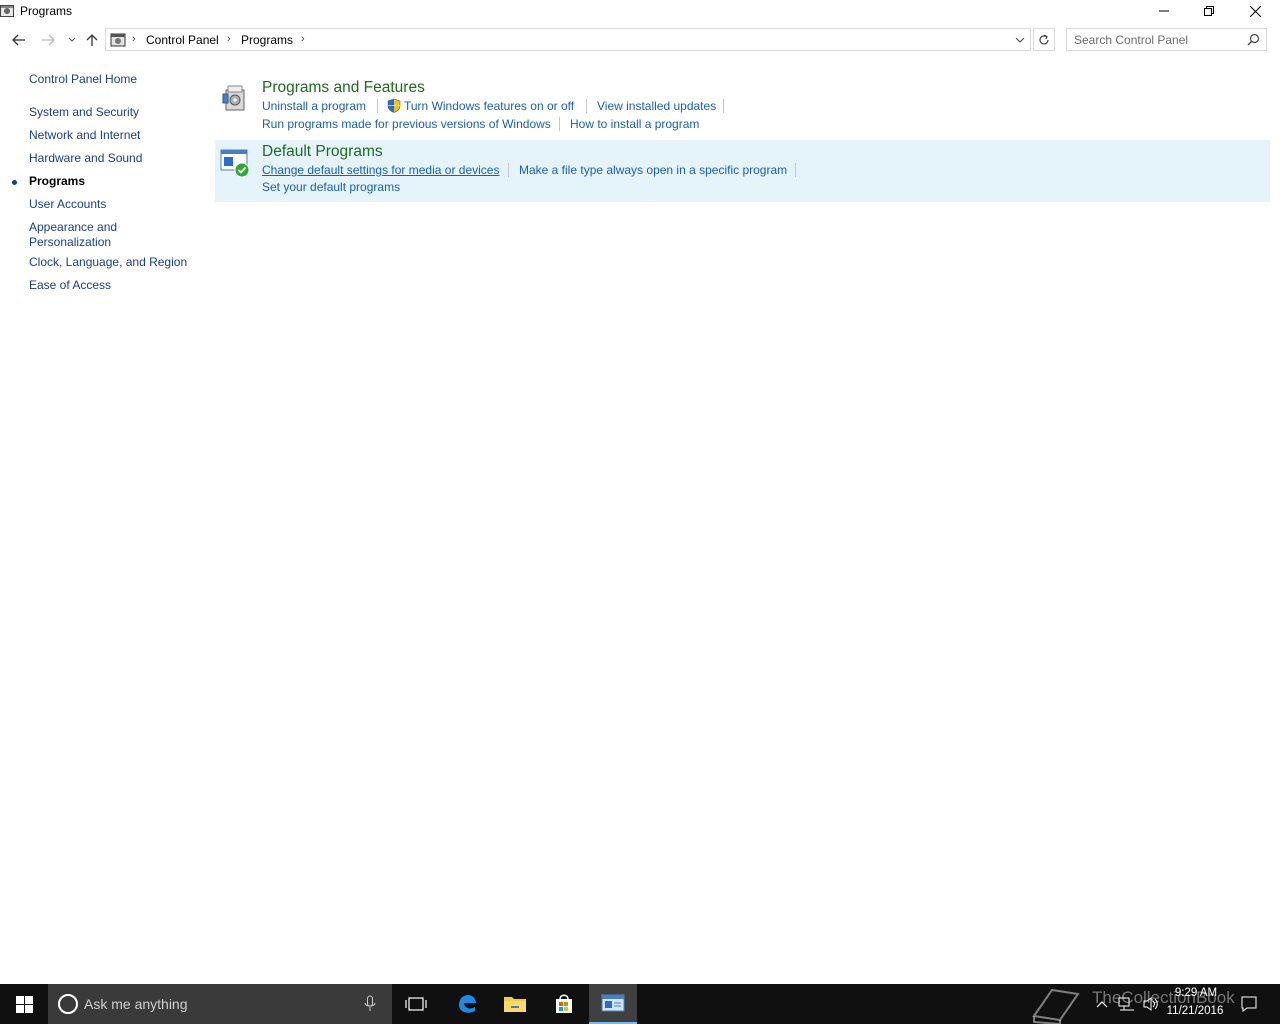  What do you see at coordinates (235, 163) in the screenshot?
I see `default-programs-icon` at bounding box center [235, 163].